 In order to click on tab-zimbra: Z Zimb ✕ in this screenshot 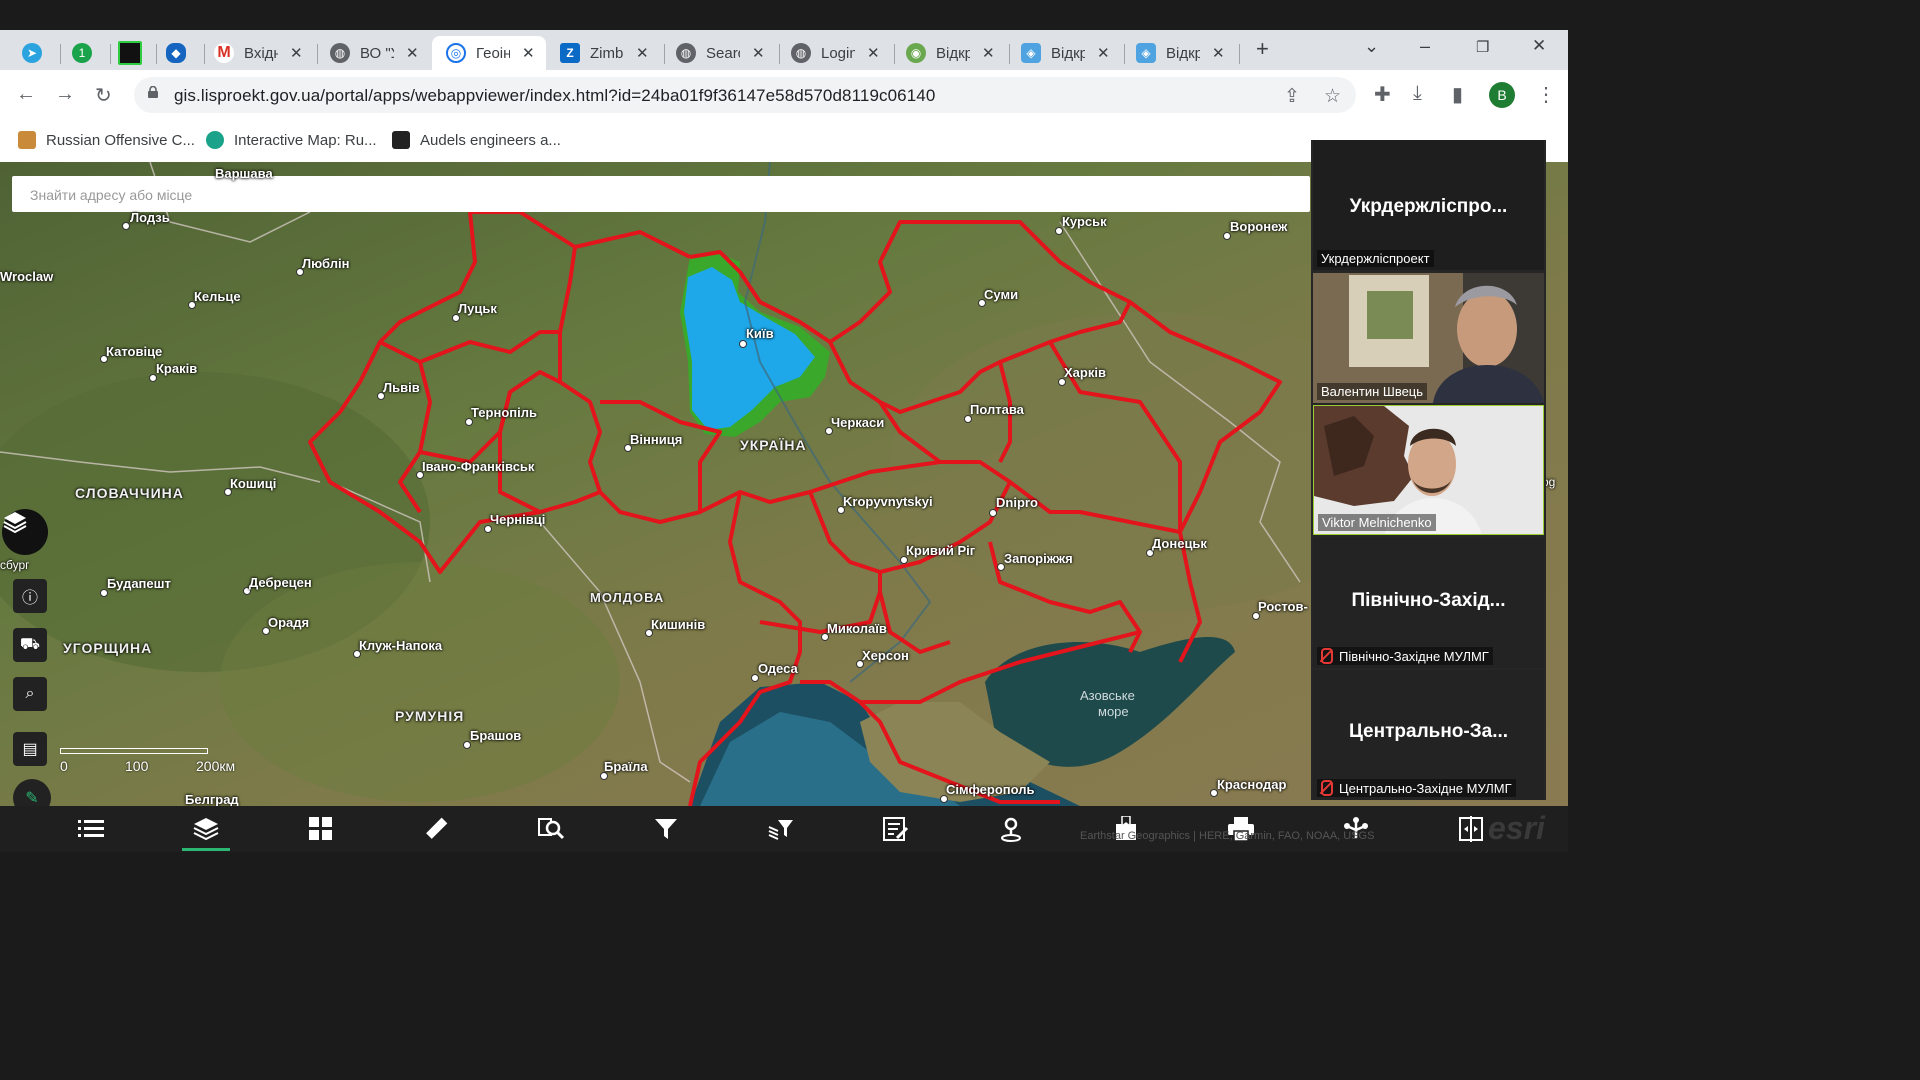, I will do `click(610, 53)`.